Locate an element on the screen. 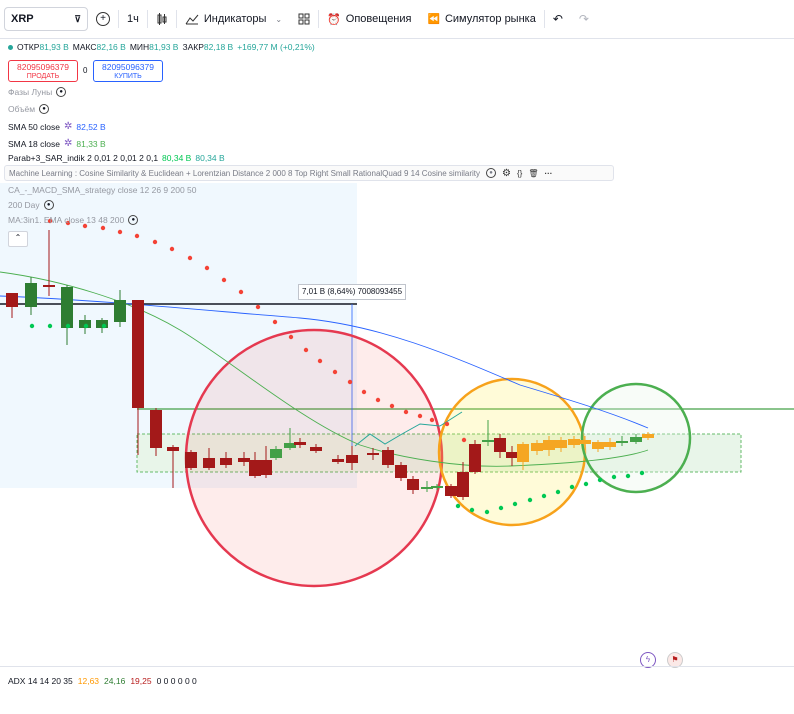  low-label: МИН is located at coordinates (139, 47).